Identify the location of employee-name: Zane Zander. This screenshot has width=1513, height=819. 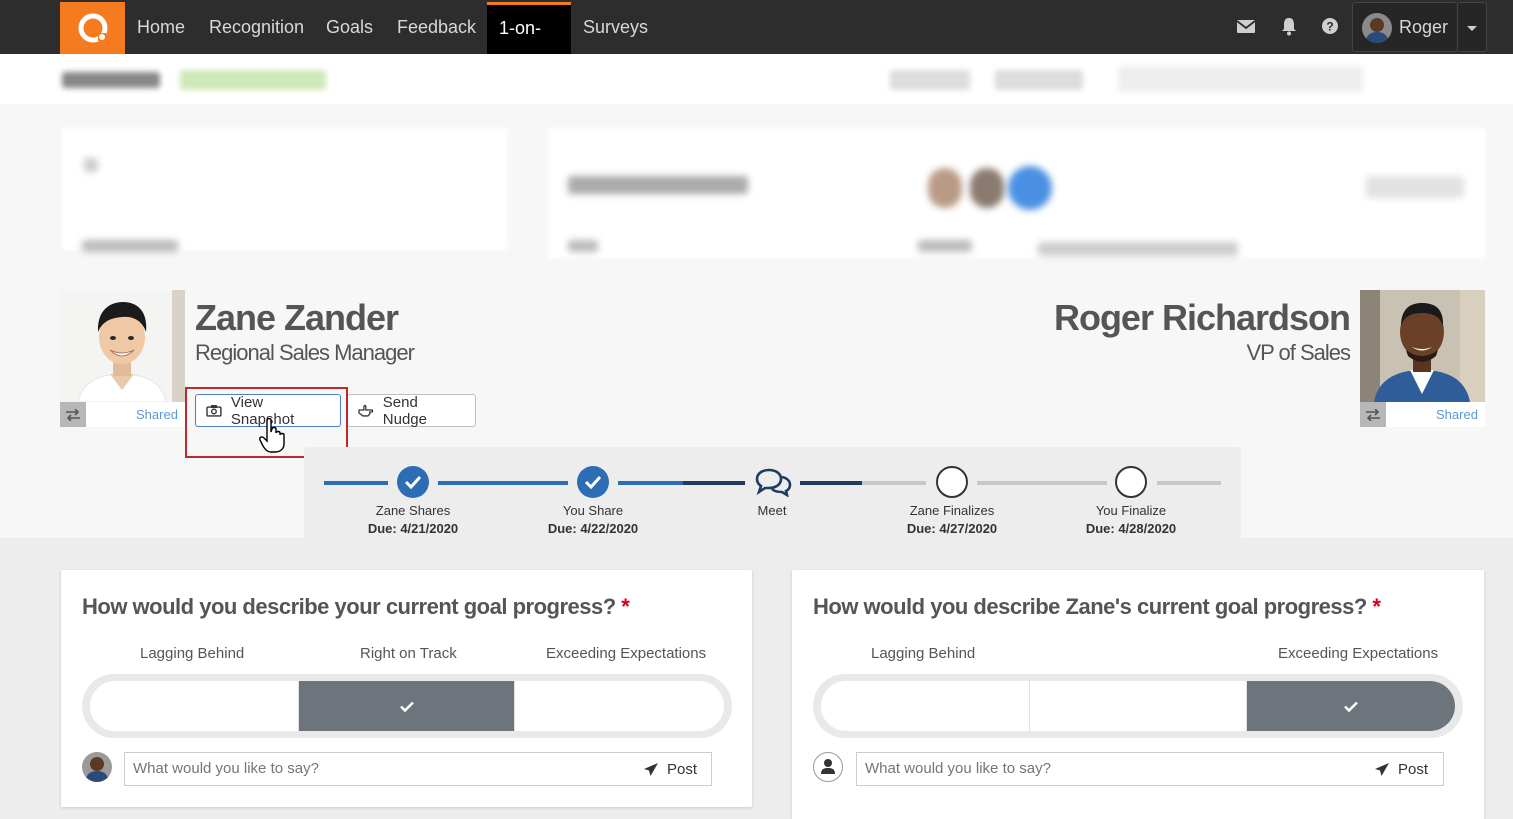
(297, 317).